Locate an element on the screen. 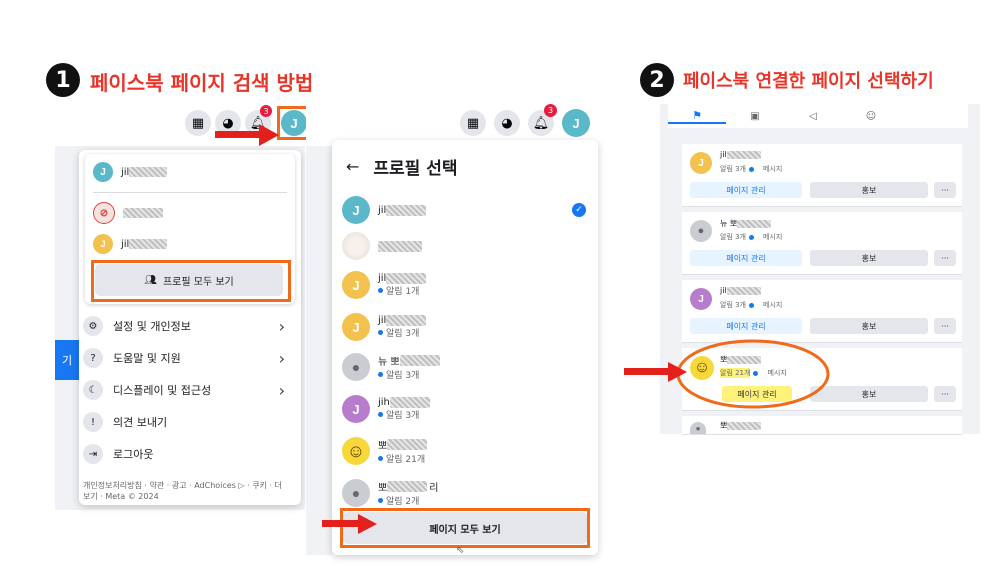 This screenshot has width=1008, height=567. profile-row: J jil 알림 3개 is located at coordinates (464, 327).